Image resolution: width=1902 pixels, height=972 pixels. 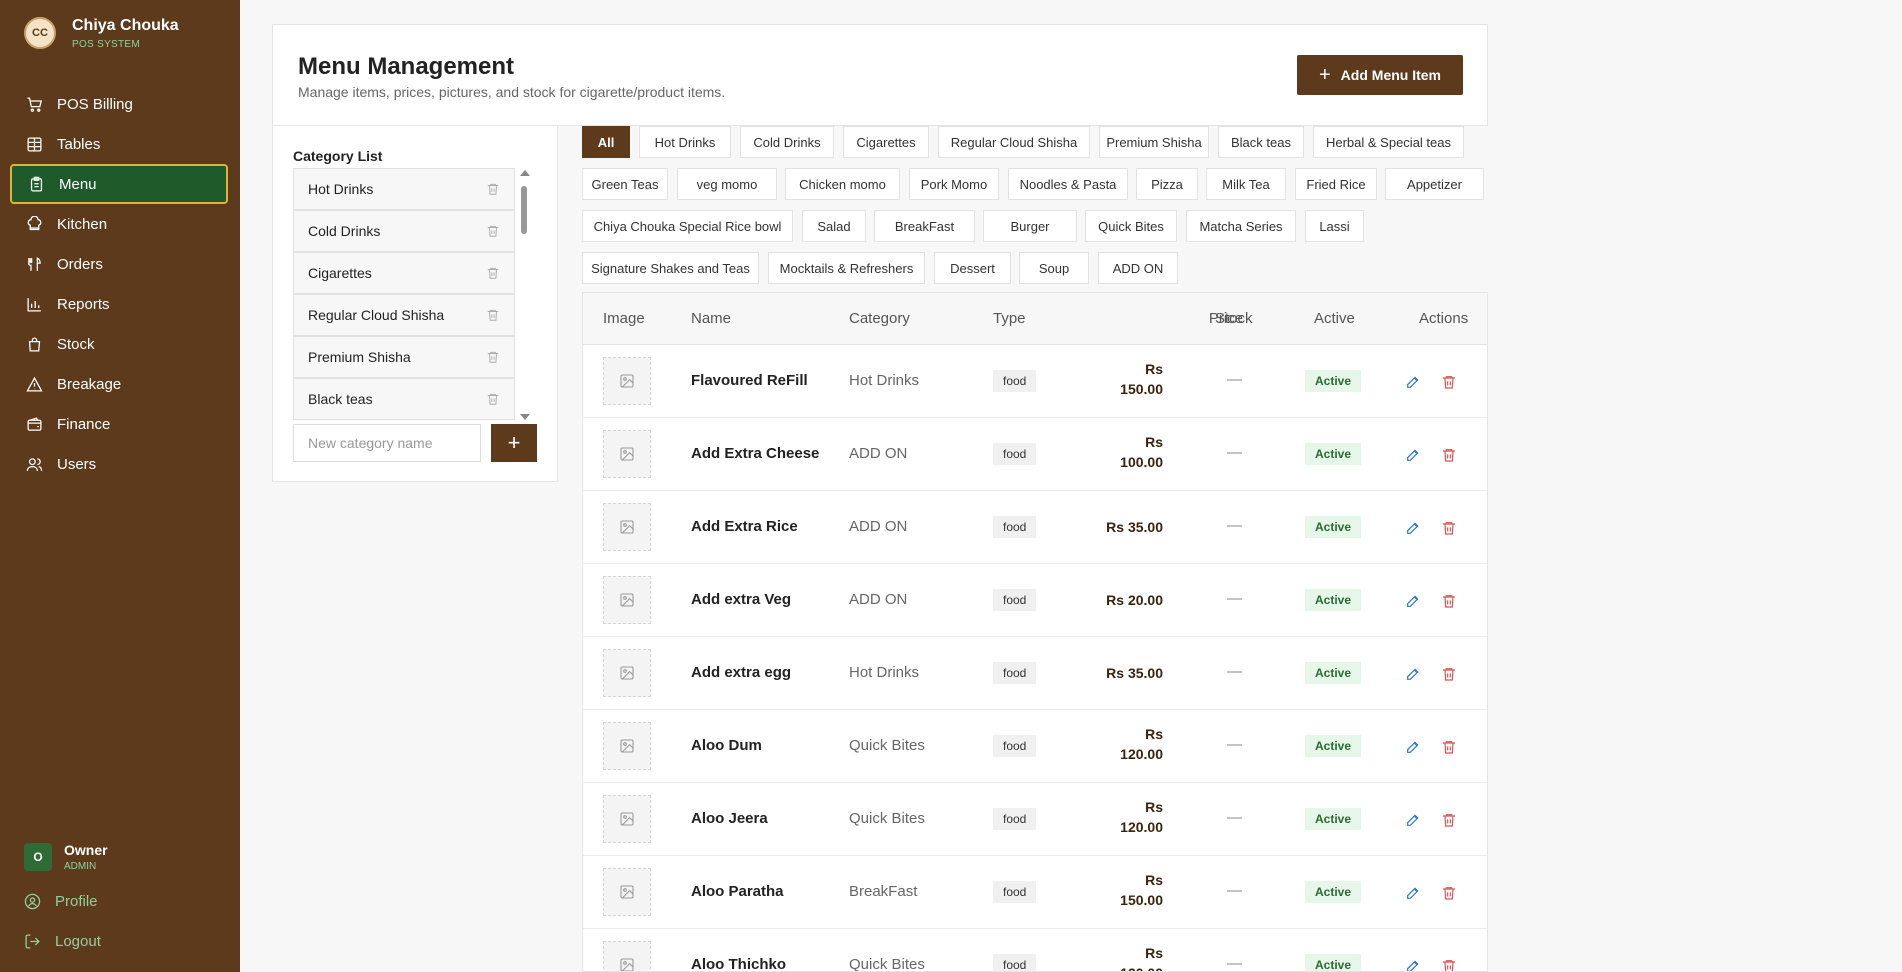 What do you see at coordinates (1035, 600) in the screenshot?
I see `table-row: Add extra Veg ADD ON food Rs 20.00 — Active` at bounding box center [1035, 600].